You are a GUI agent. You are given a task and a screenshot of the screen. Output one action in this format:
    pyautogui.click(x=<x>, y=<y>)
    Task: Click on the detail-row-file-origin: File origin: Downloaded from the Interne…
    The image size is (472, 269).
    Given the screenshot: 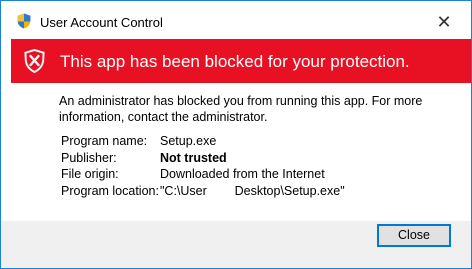 What is the action you would take?
    pyautogui.click(x=203, y=174)
    